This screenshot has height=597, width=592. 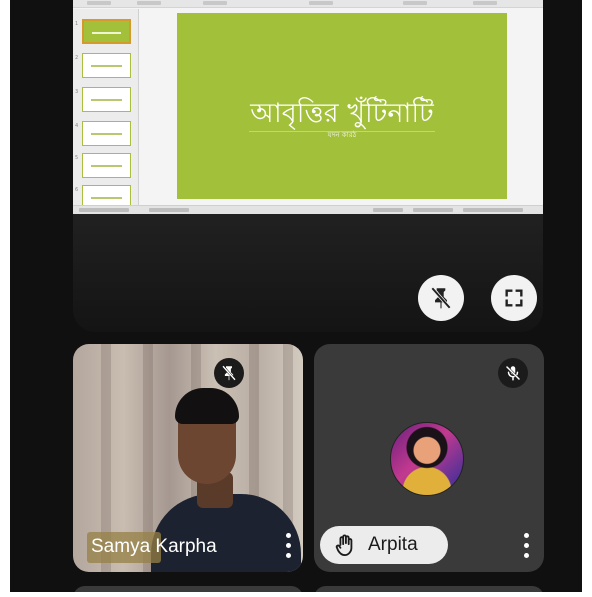 I want to click on mic-off-icon, so click(x=513, y=373).